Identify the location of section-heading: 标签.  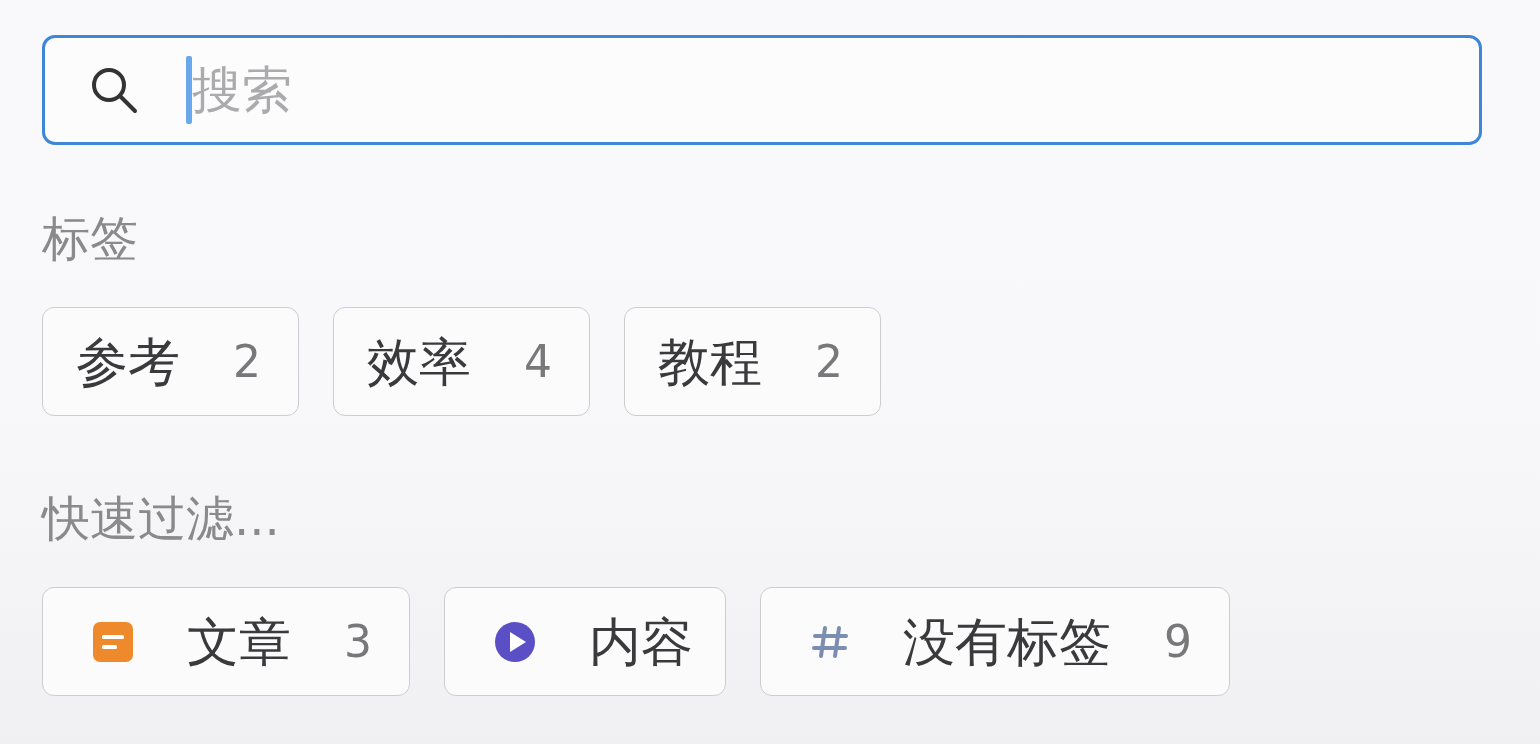
(90, 238).